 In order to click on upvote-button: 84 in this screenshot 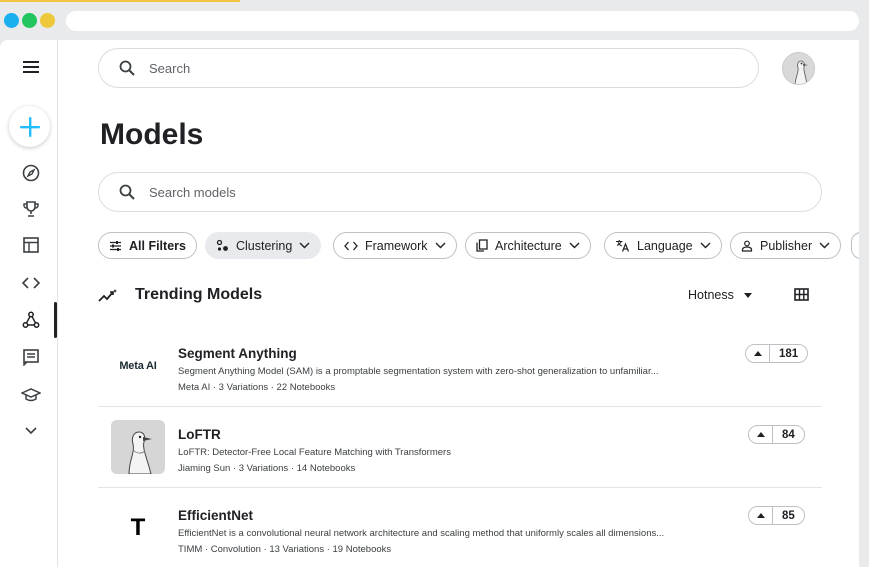, I will do `click(776, 434)`.